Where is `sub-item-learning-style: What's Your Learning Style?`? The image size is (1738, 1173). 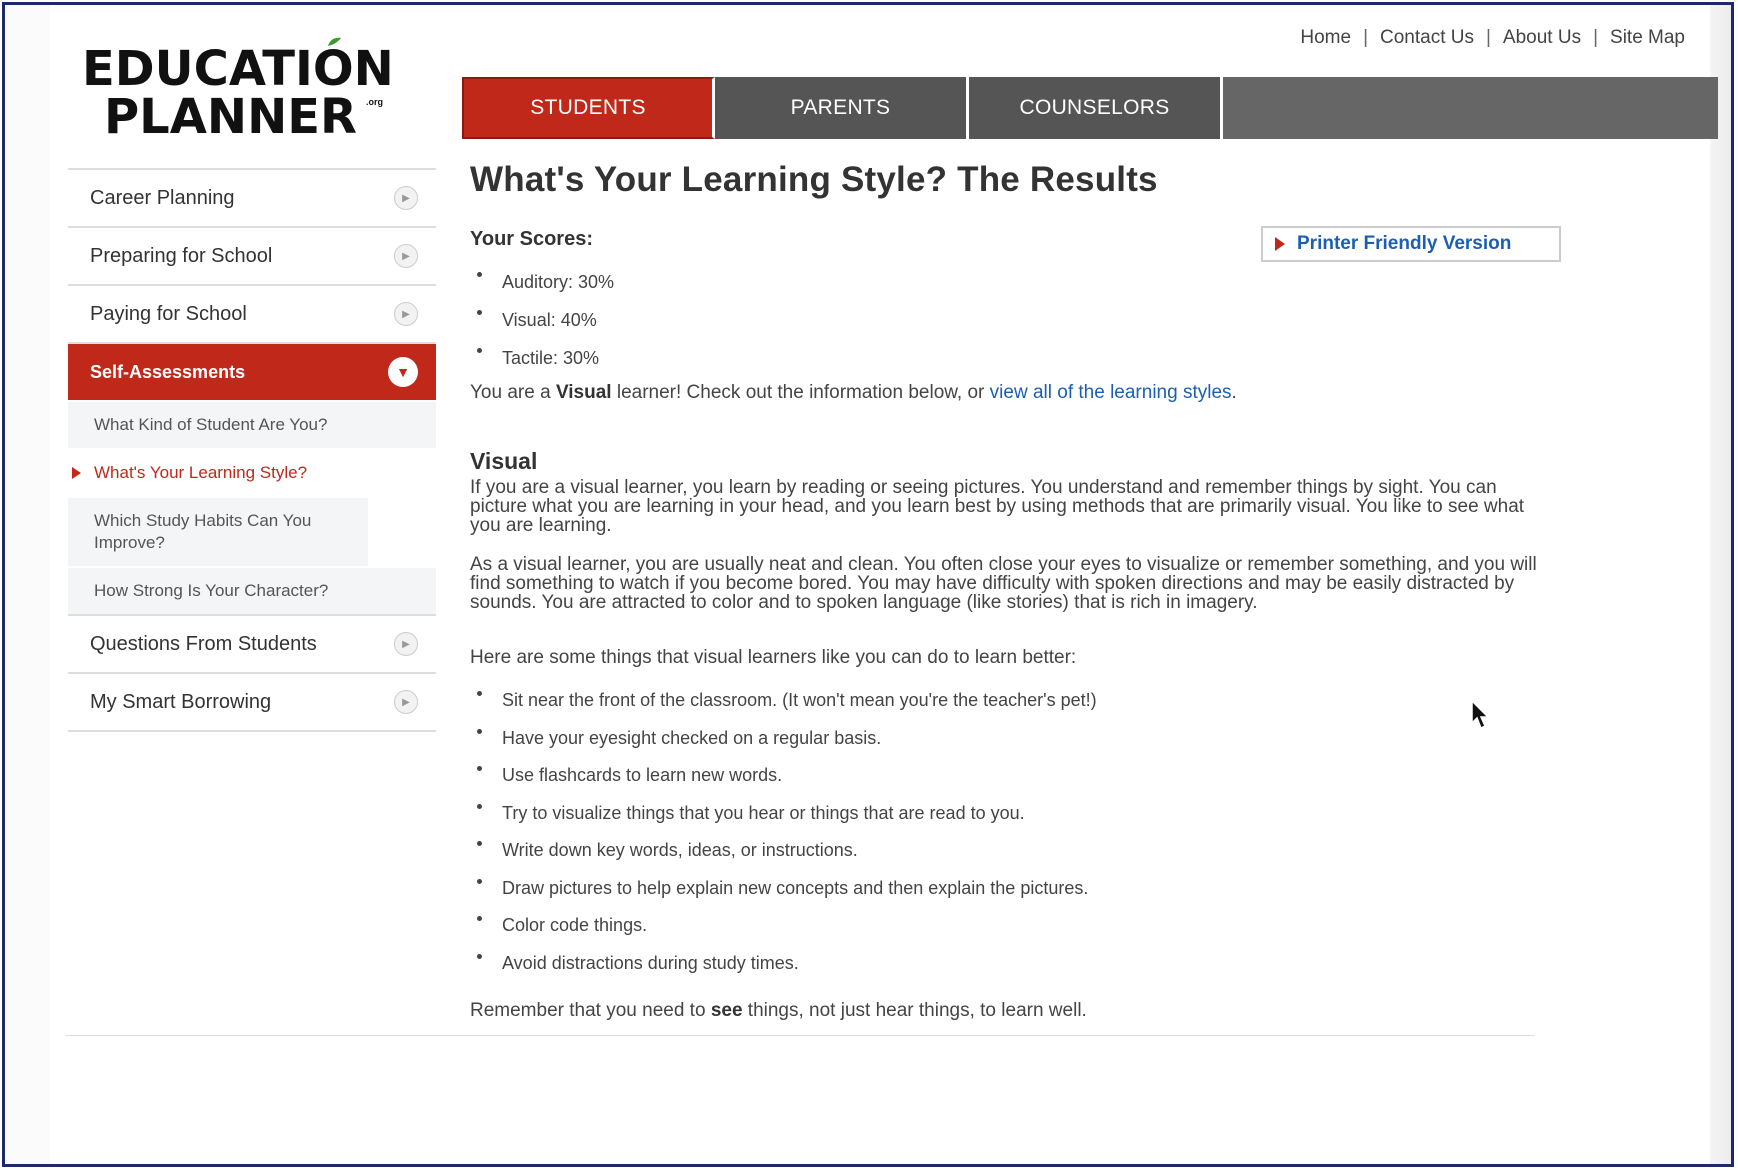 sub-item-learning-style: What's Your Learning Style? is located at coordinates (252, 472).